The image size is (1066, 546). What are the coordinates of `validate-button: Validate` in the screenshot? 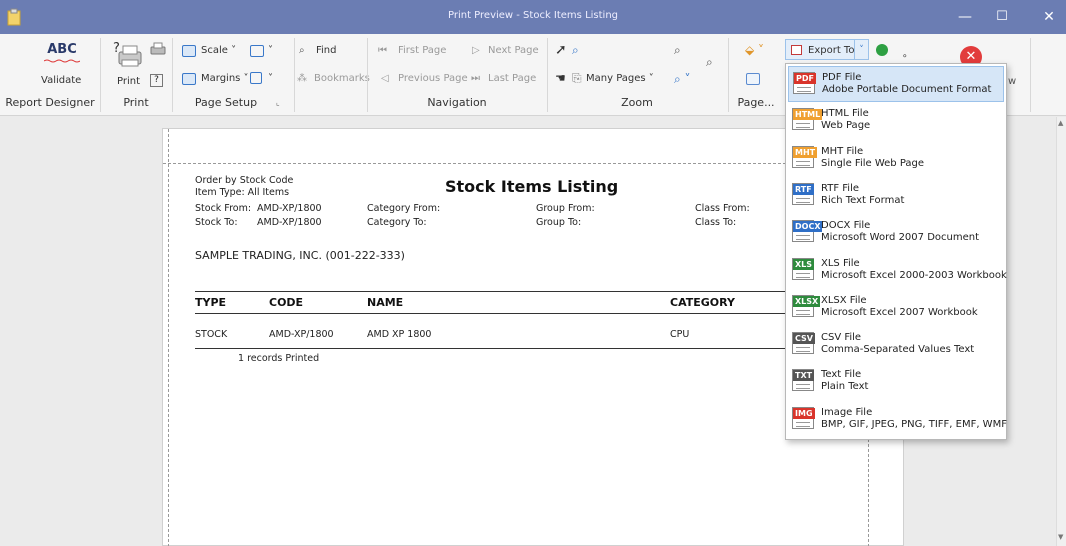 It's located at (61, 80).